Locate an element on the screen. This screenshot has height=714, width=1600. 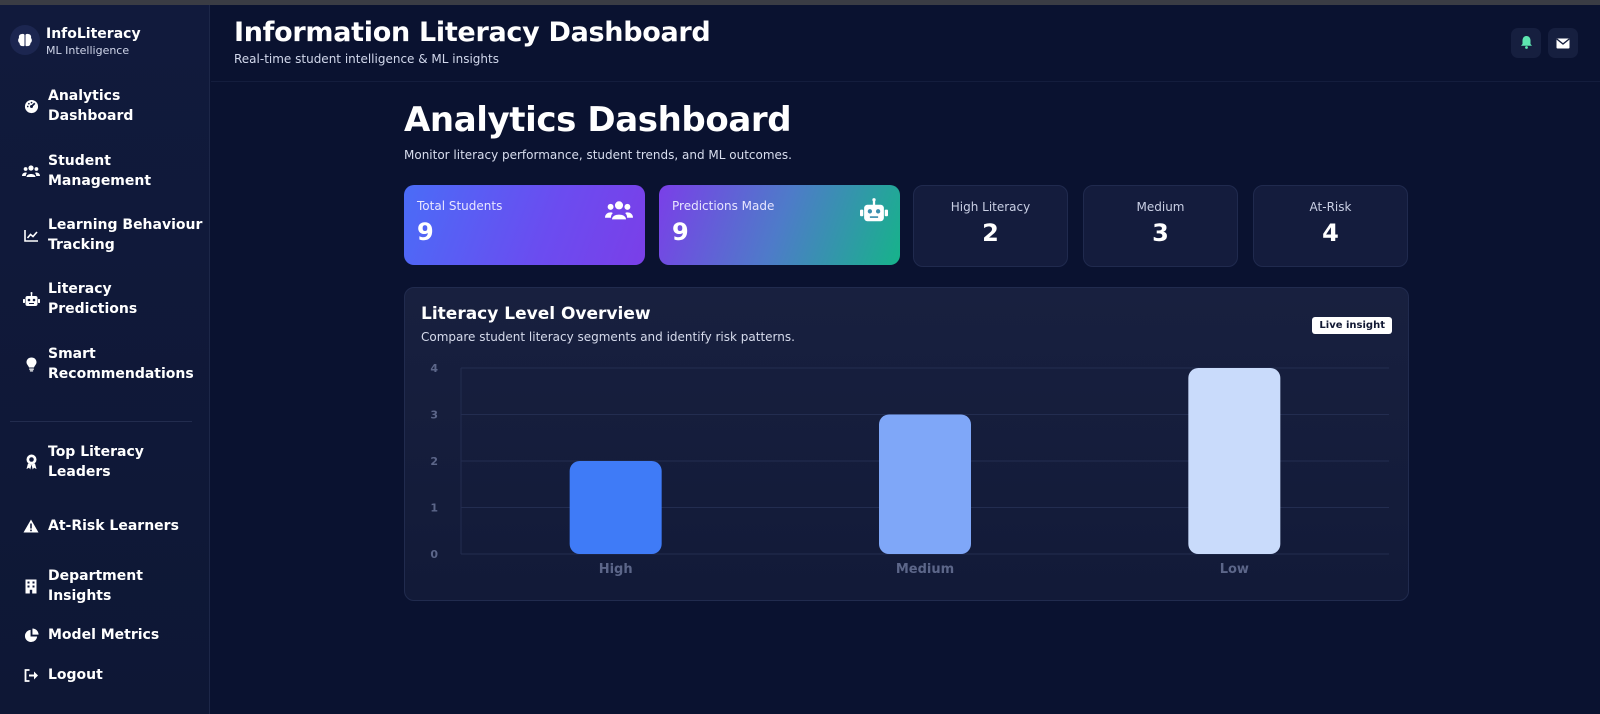
envelope-icon is located at coordinates (1563, 43).